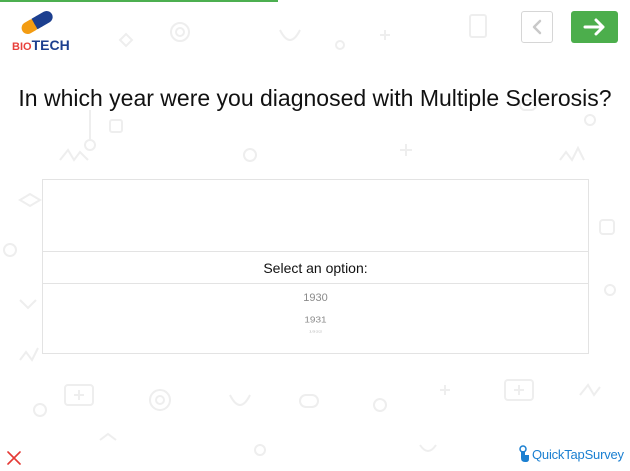  I want to click on back-button, so click(537, 27).